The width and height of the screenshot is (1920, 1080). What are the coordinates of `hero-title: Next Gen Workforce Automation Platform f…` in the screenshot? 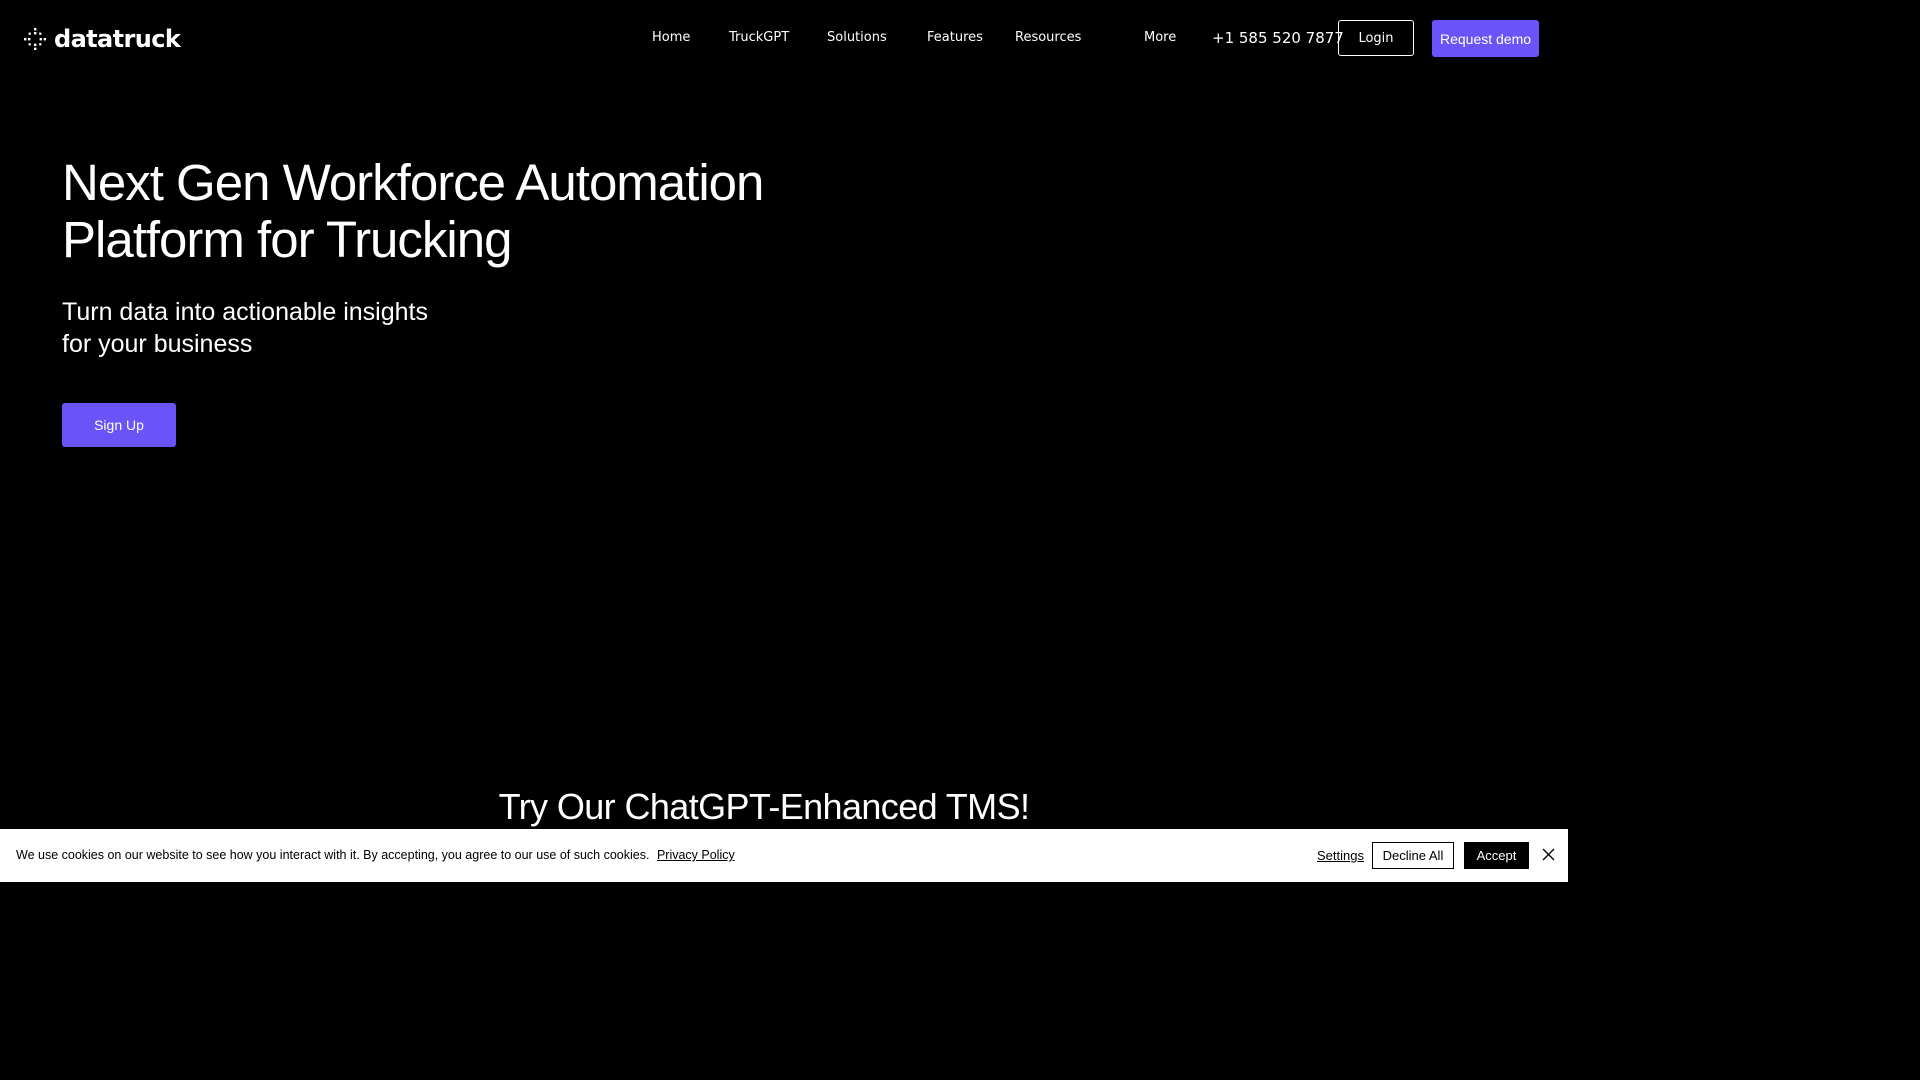 It's located at (442, 211).